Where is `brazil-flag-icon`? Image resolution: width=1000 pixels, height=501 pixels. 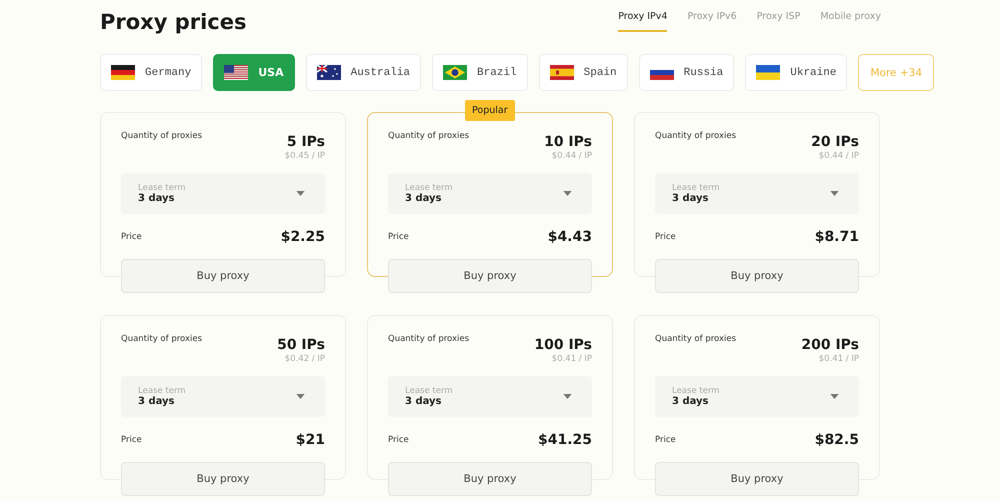
brazil-flag-icon is located at coordinates (455, 72).